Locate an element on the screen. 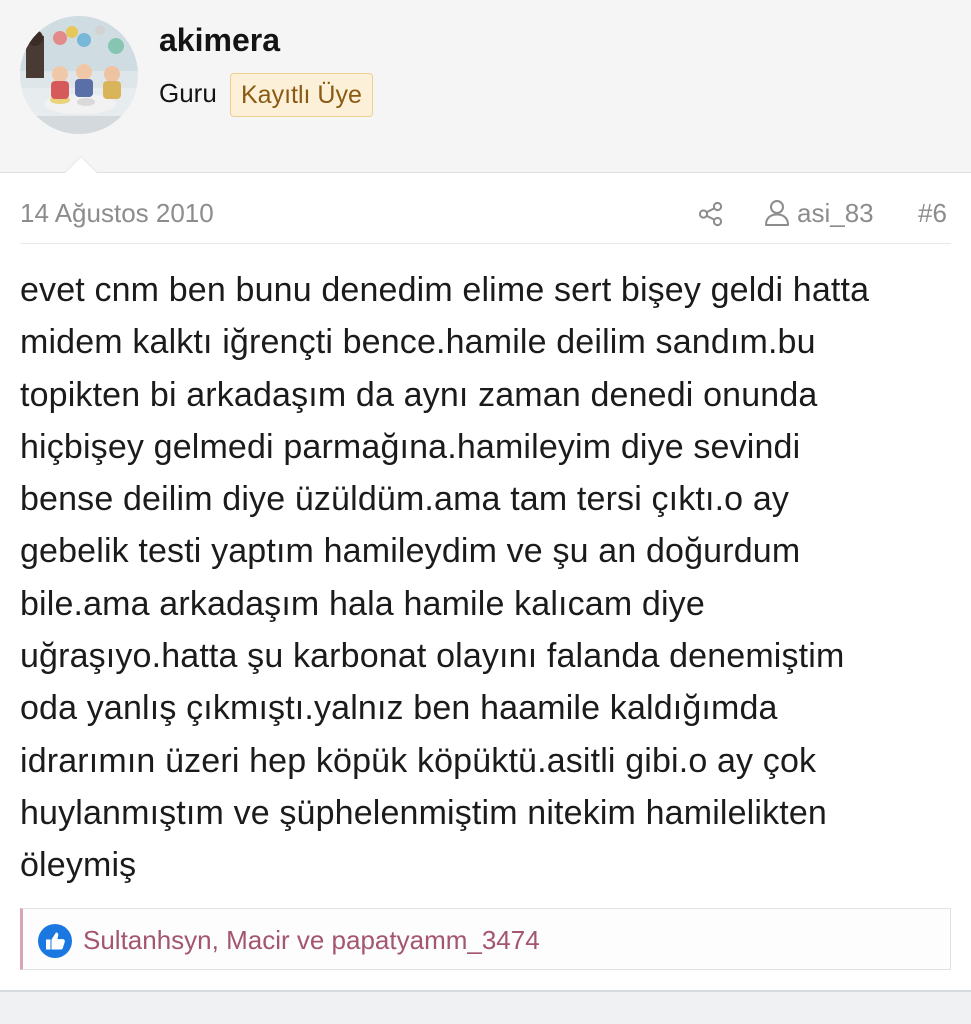  post-number: #6 is located at coordinates (932, 213).